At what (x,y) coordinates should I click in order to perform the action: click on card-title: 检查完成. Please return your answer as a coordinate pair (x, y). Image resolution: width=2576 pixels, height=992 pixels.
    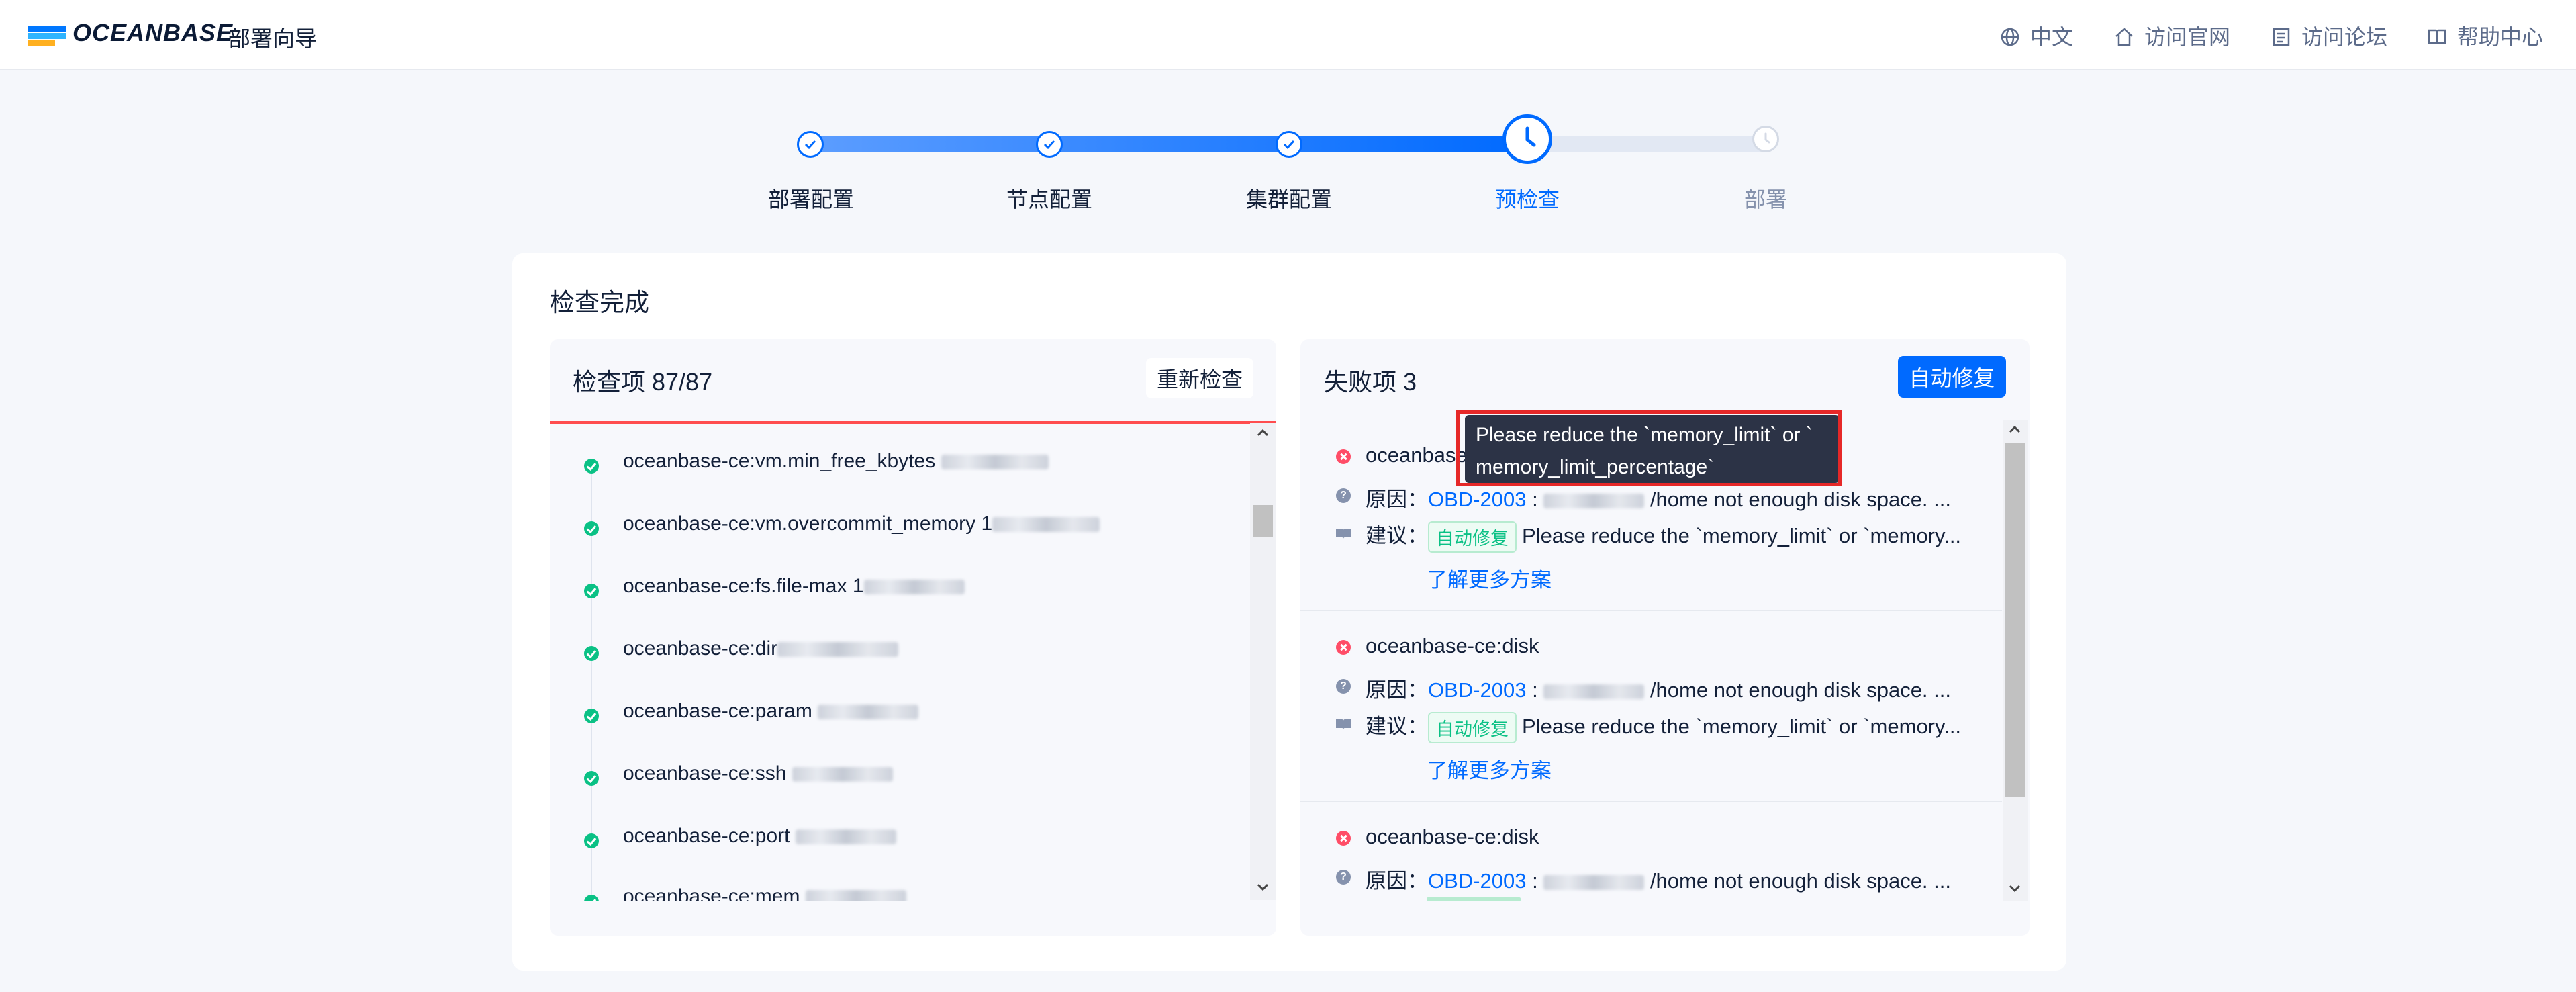
    Looking at the image, I should click on (599, 302).